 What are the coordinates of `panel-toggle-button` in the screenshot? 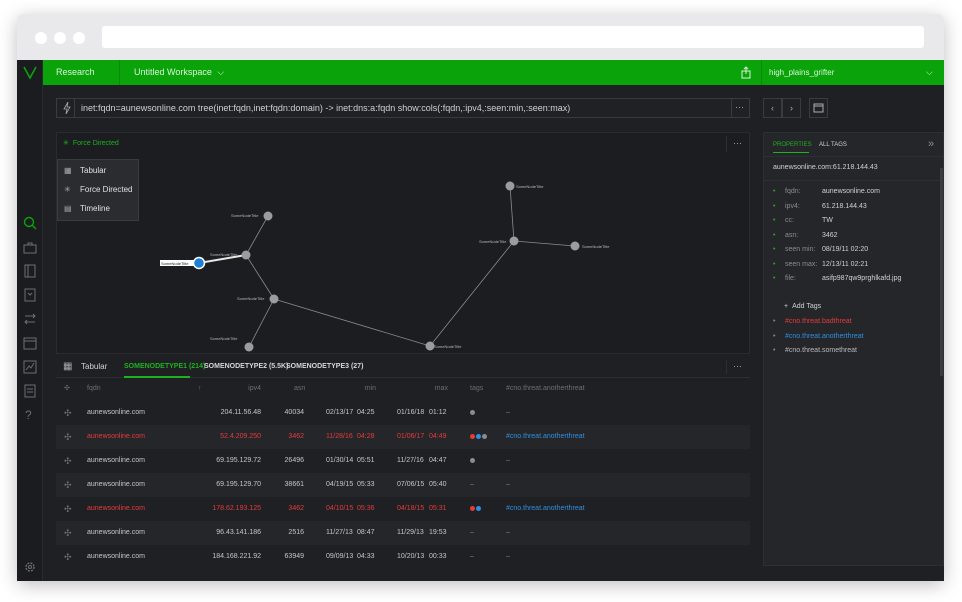 It's located at (818, 108).